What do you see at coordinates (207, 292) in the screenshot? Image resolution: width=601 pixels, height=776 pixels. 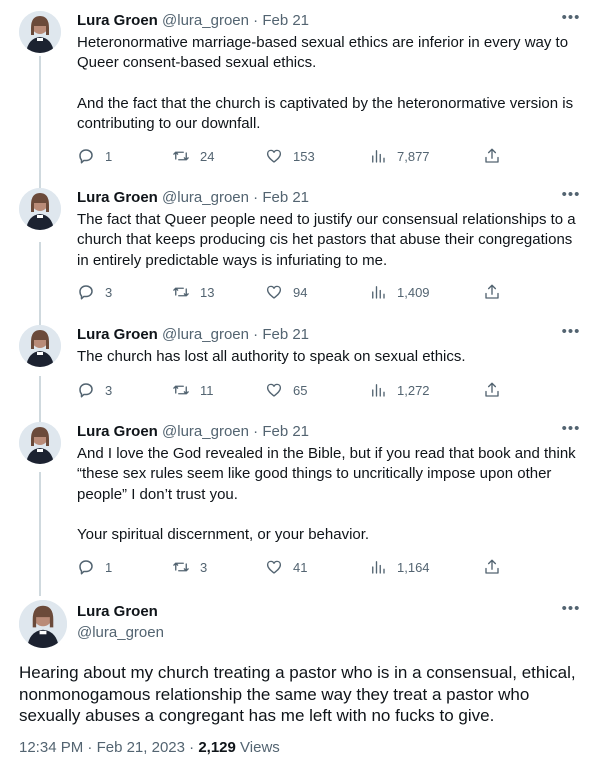 I see `retweet-count: 13` at bounding box center [207, 292].